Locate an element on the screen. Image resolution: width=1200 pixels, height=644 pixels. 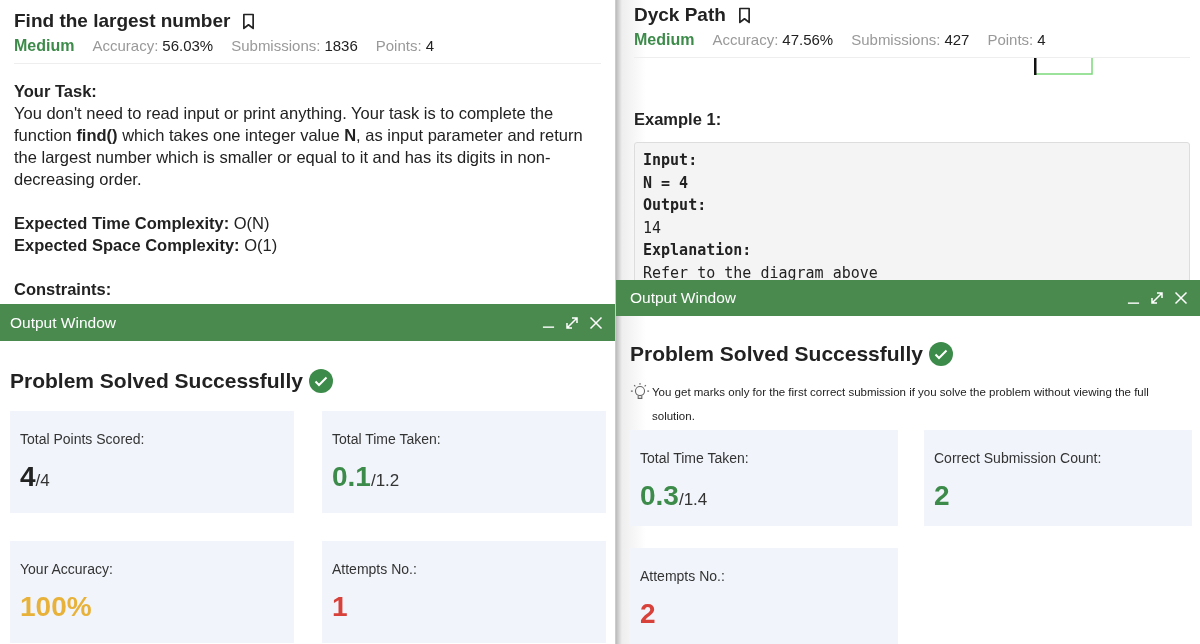
card-value: 1 is located at coordinates (340, 607).